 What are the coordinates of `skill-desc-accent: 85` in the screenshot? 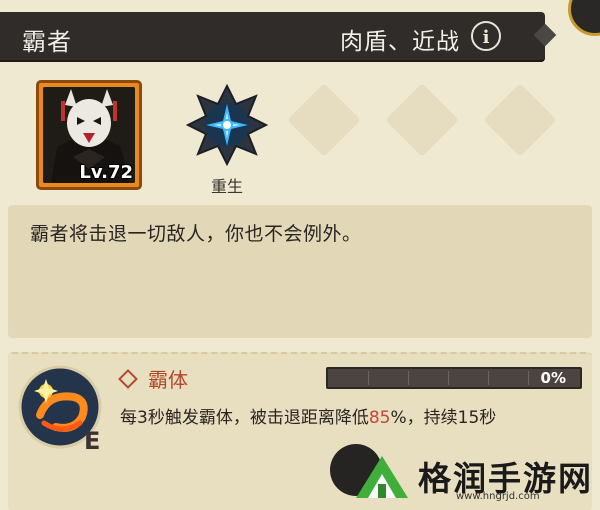 It's located at (379, 418).